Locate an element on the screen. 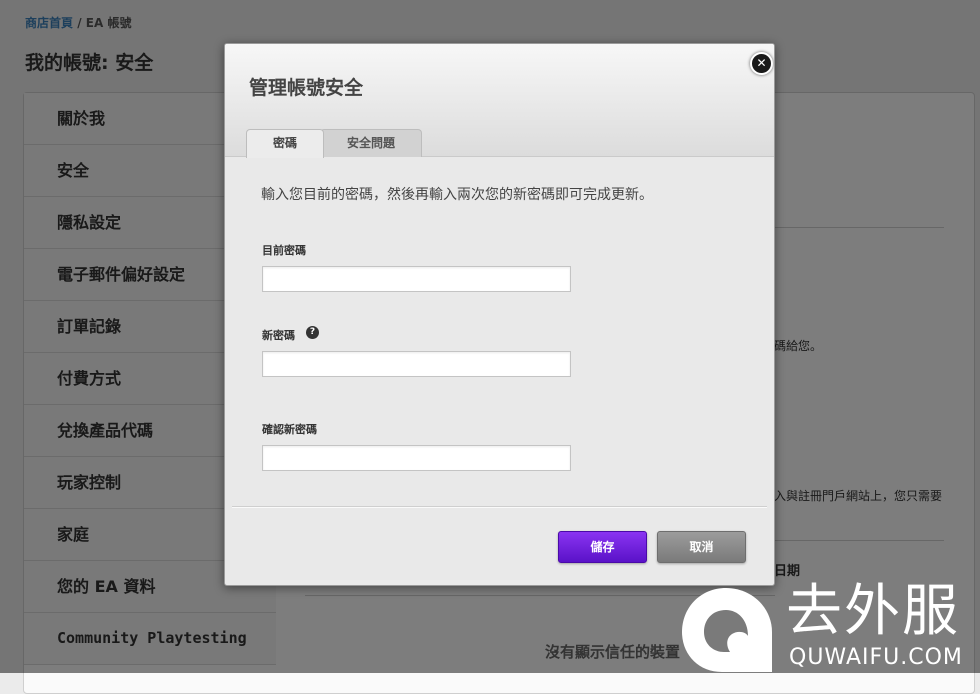 This screenshot has width=980, height=694. cancel-button: 取消 is located at coordinates (701, 547).